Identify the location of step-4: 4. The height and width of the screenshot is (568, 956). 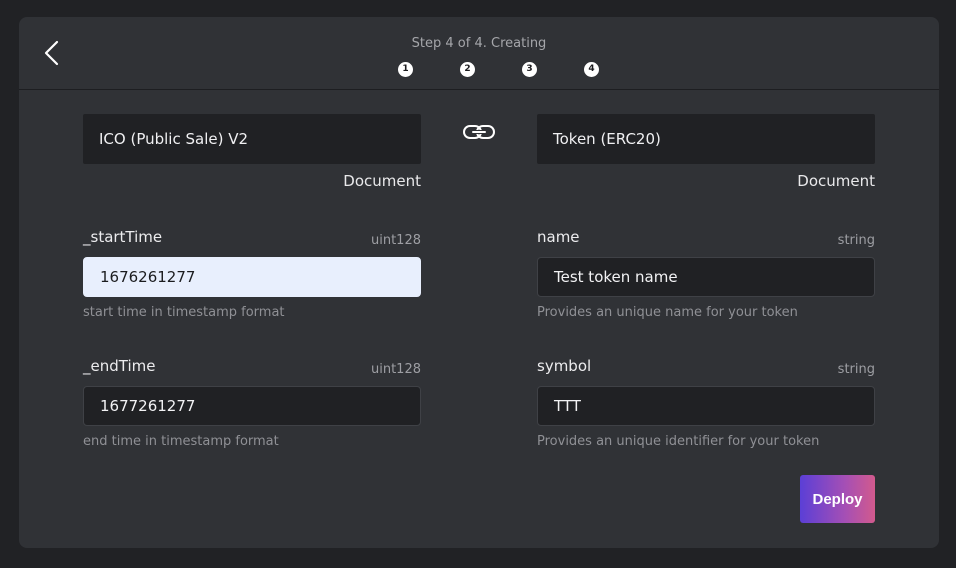
(591, 69).